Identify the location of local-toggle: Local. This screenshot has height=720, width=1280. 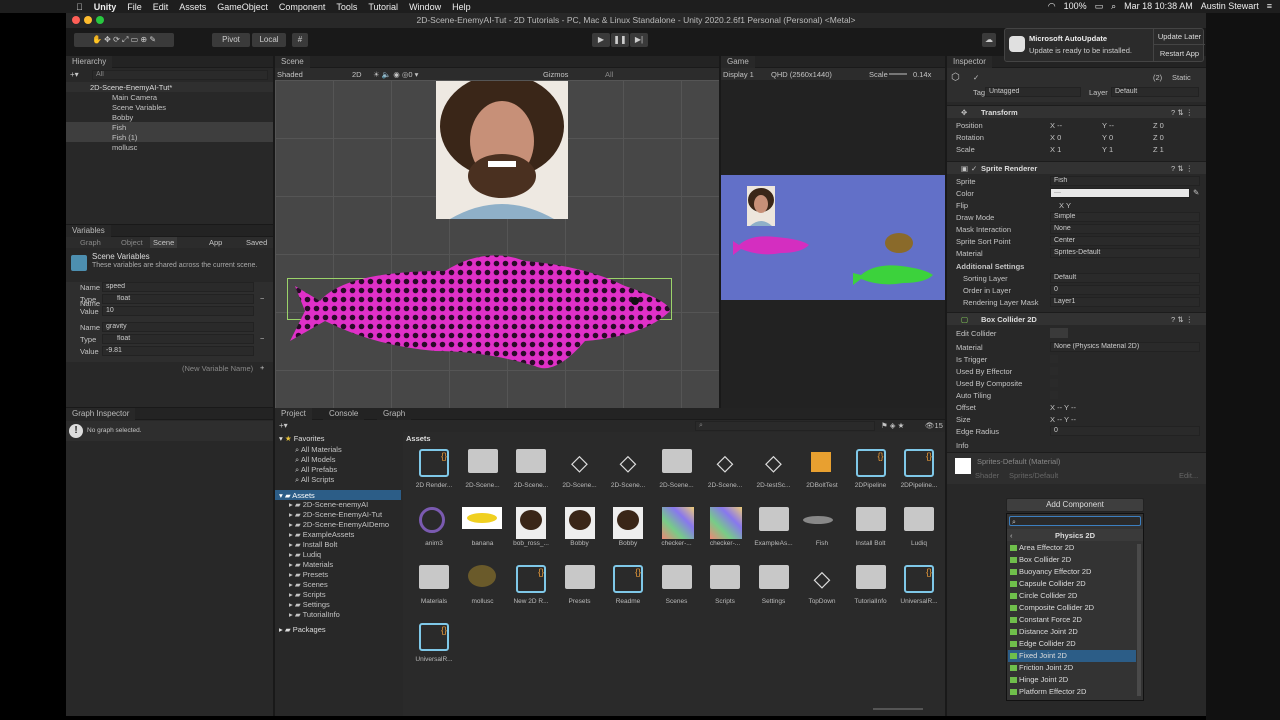
(269, 40).